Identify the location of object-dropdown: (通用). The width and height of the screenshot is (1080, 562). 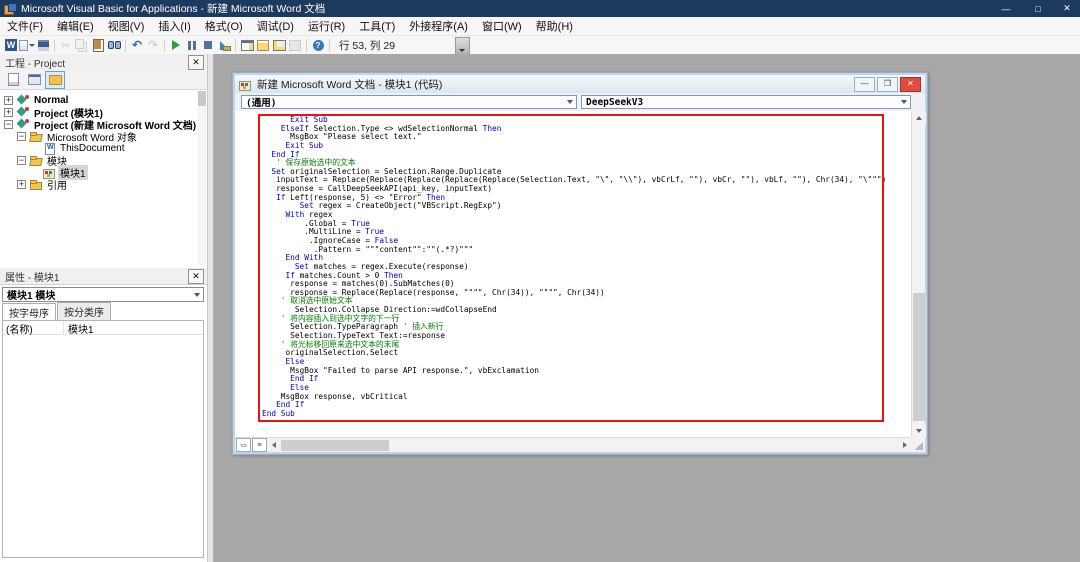
(409, 102).